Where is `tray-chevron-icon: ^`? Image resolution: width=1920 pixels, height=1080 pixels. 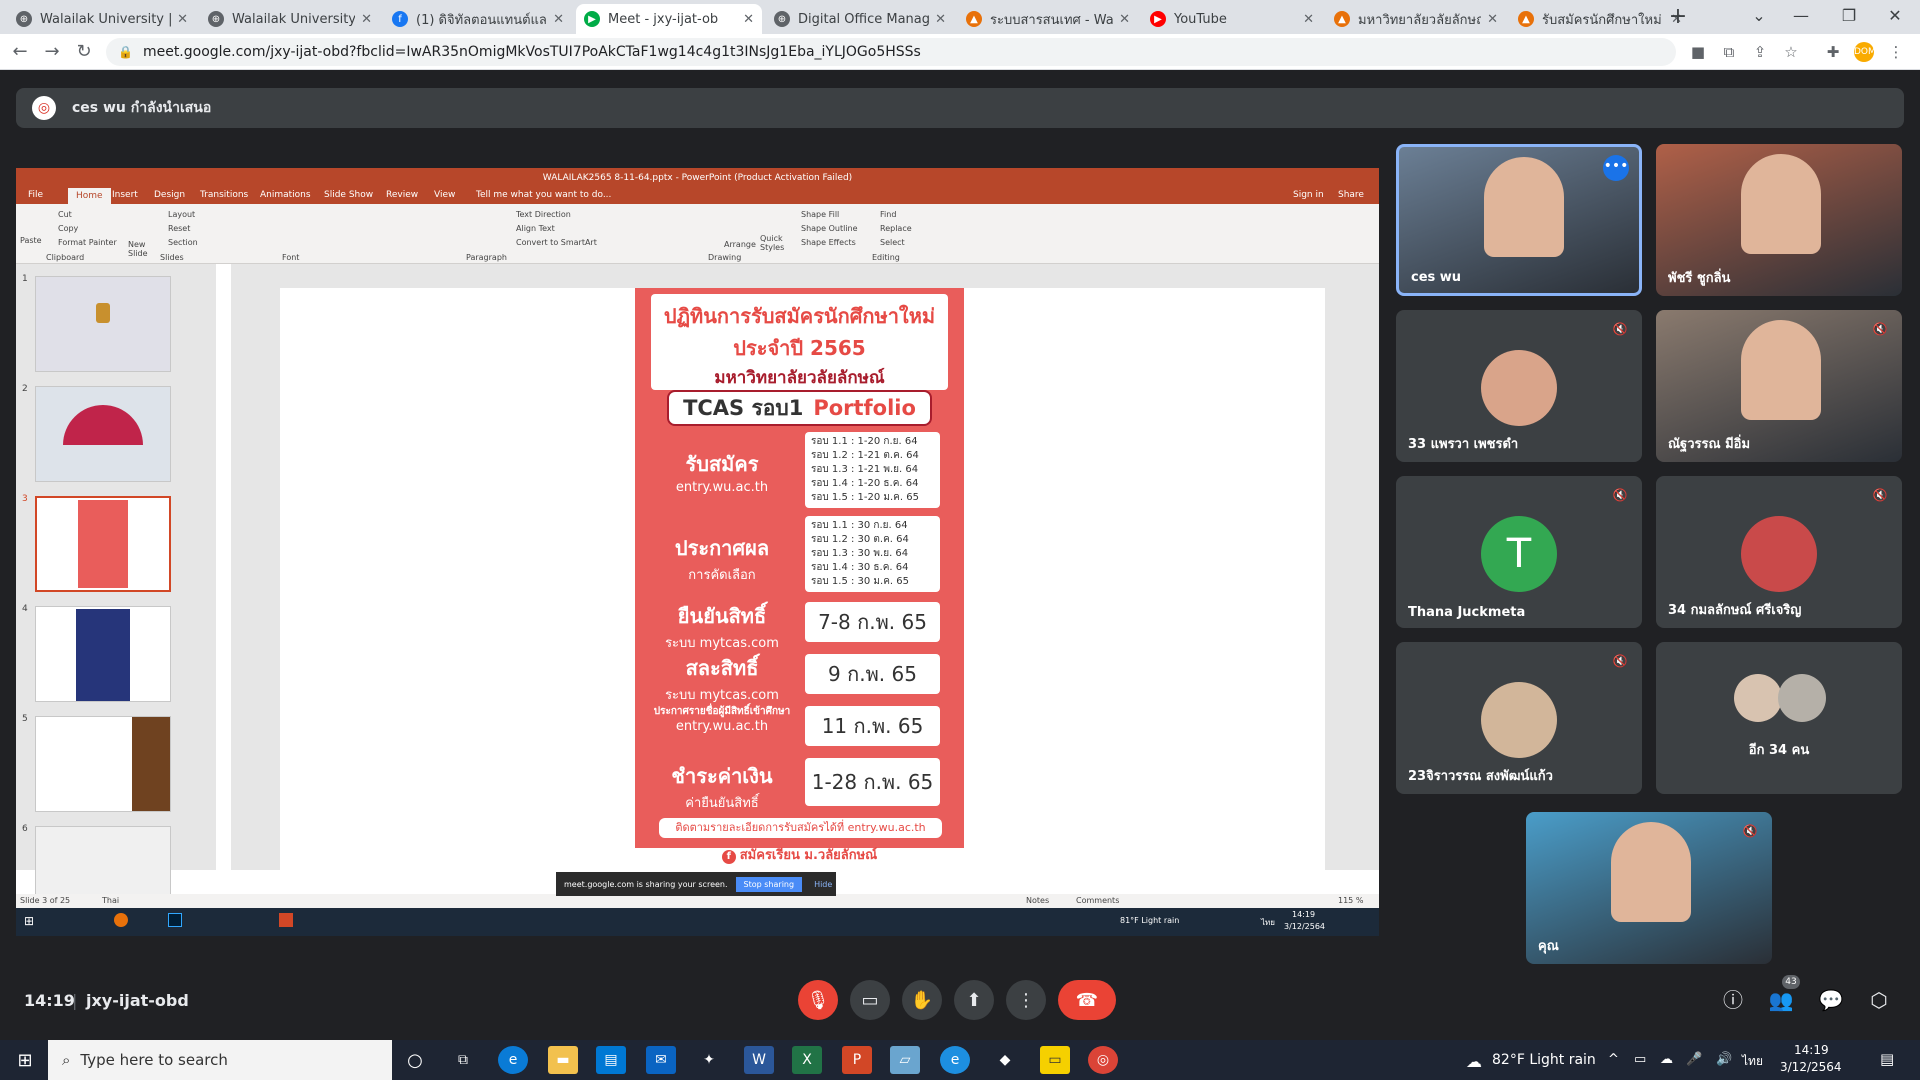
tray-chevron-icon: ^ is located at coordinates (1613, 1059).